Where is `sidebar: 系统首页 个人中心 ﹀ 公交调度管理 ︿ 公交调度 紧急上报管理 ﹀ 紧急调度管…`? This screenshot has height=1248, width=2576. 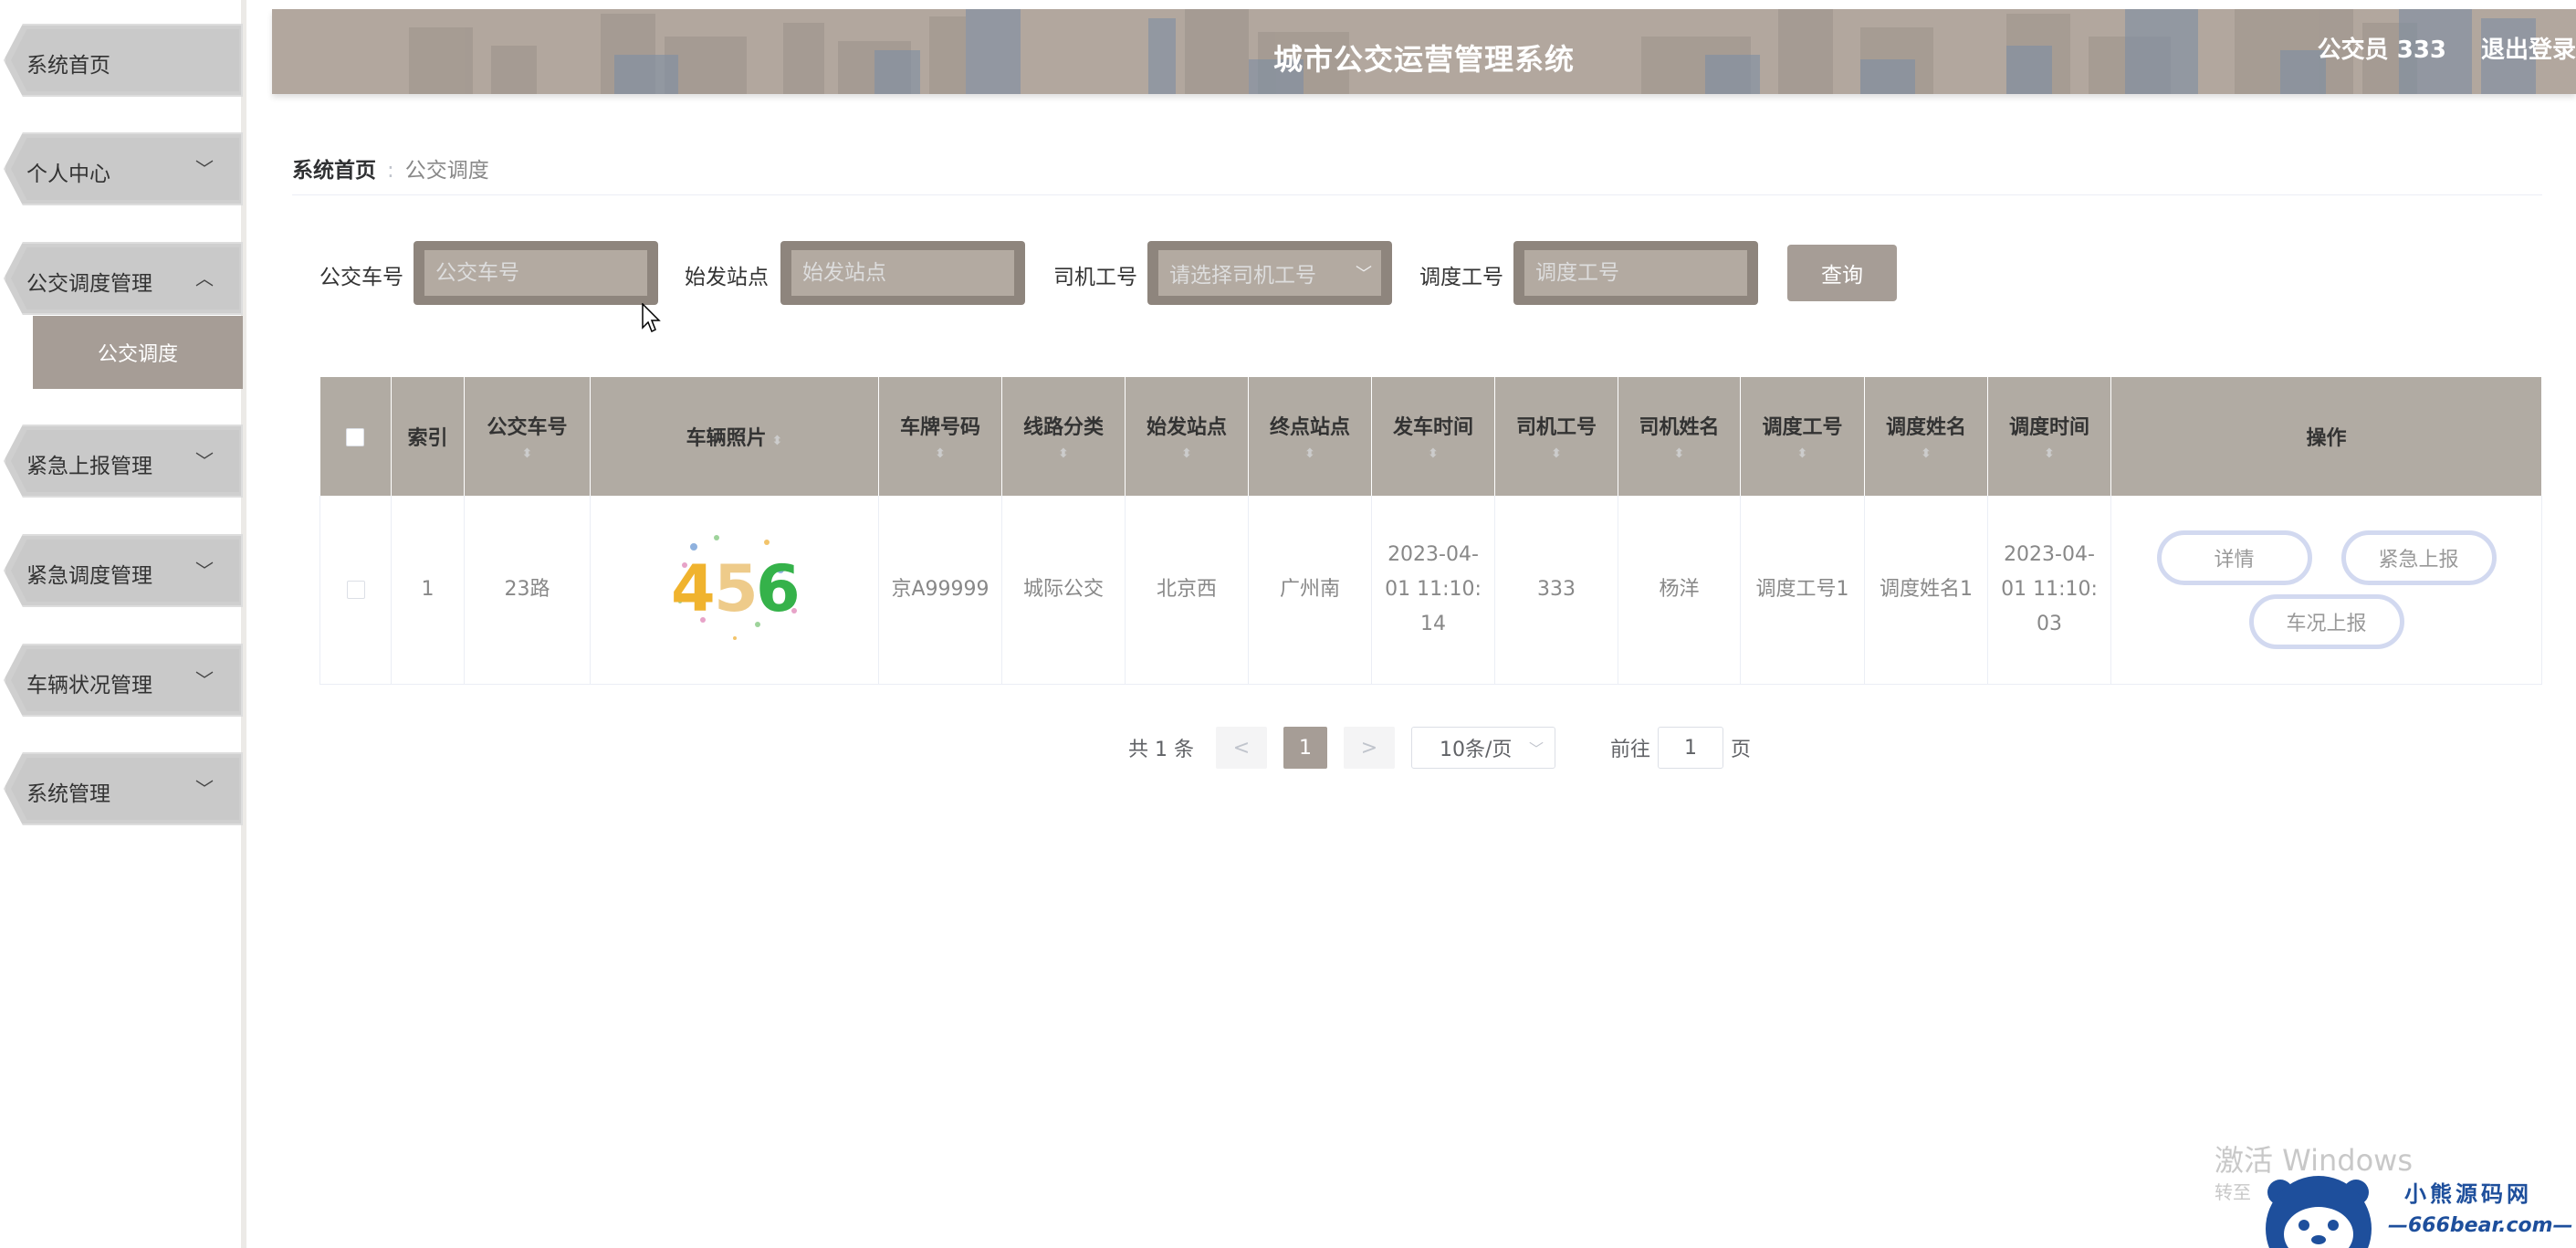
sidebar: 系统首页 个人中心 ﹀ 公交调度管理 ︿ 公交调度 紧急上报管理 ﹀ 紧急调度管… is located at coordinates (123, 624).